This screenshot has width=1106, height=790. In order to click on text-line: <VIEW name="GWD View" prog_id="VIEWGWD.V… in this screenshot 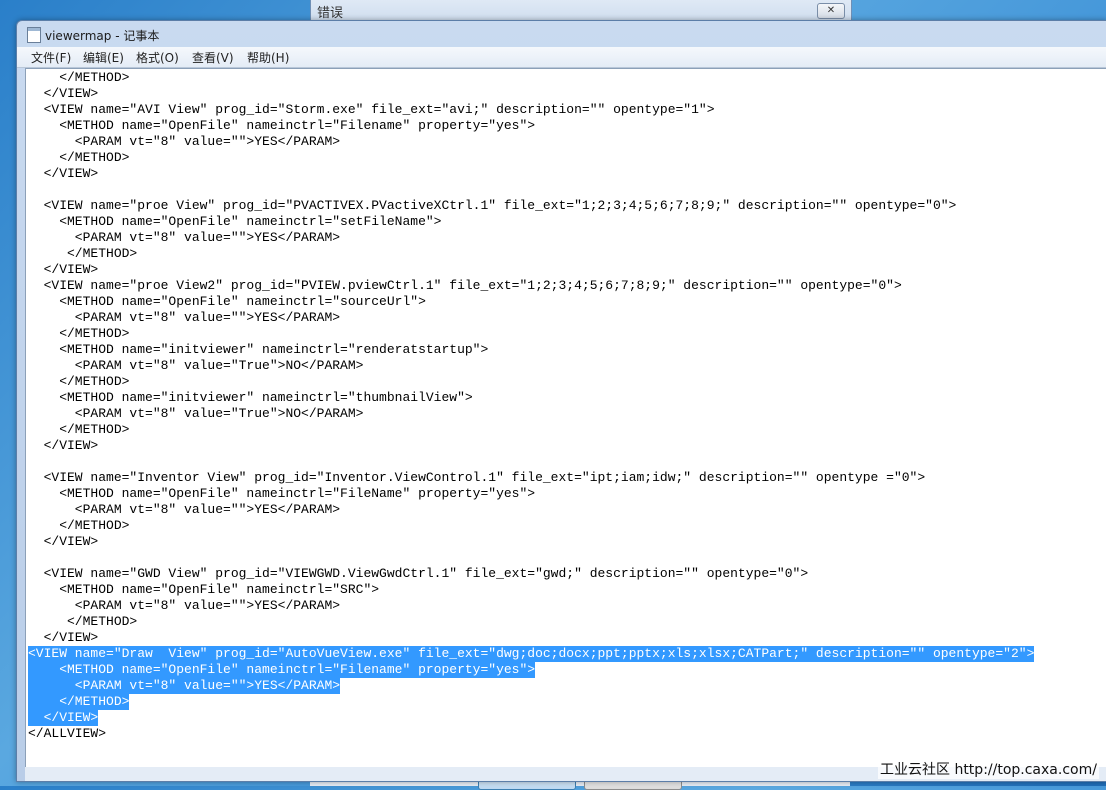, I will do `click(418, 573)`.